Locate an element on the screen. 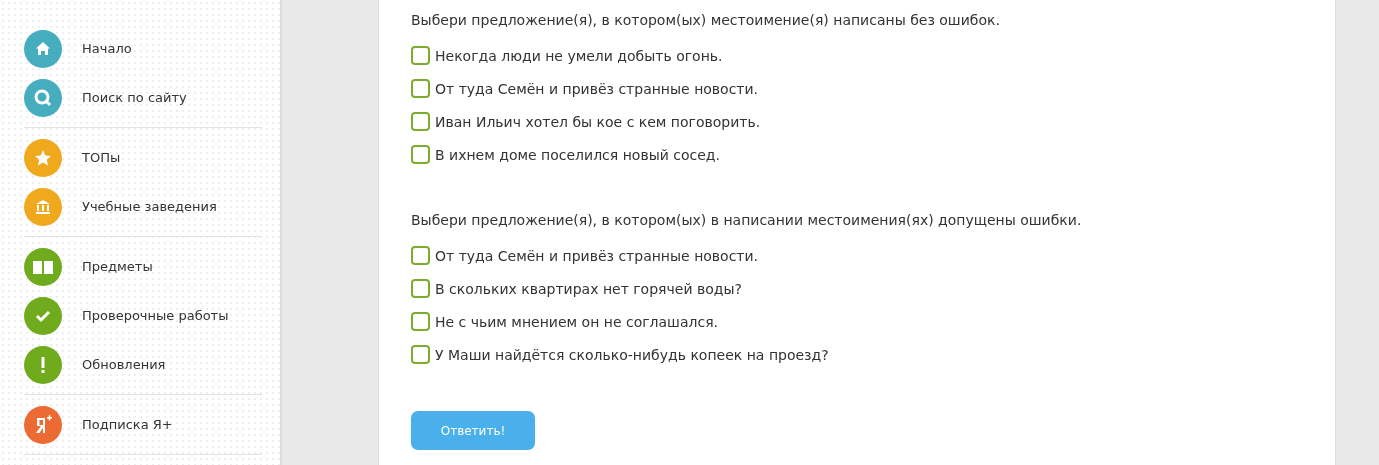 This screenshot has width=1379, height=465. option-label: Не с чьим мнением он не соглашался. is located at coordinates (576, 321).